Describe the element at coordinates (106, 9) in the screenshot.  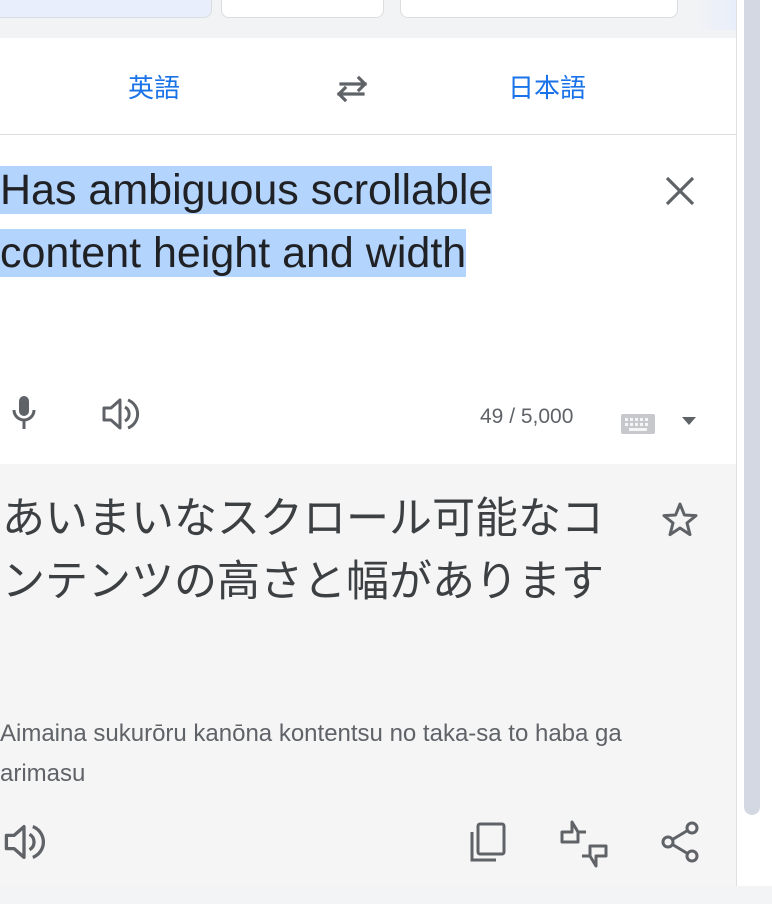
I see `mode-tab-text` at that location.